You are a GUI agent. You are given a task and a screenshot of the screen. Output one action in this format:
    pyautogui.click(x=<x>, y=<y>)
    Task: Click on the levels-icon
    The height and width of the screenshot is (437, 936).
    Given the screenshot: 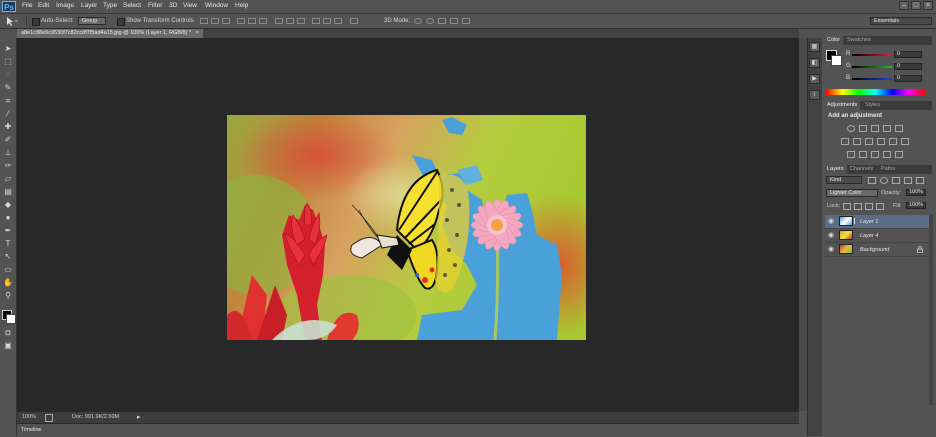 What is the action you would take?
    pyautogui.click(x=863, y=128)
    